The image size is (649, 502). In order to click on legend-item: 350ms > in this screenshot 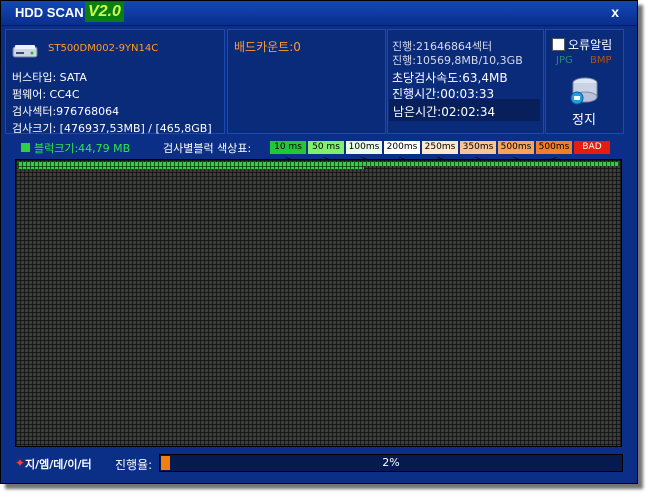, I will do `click(478, 152)`.